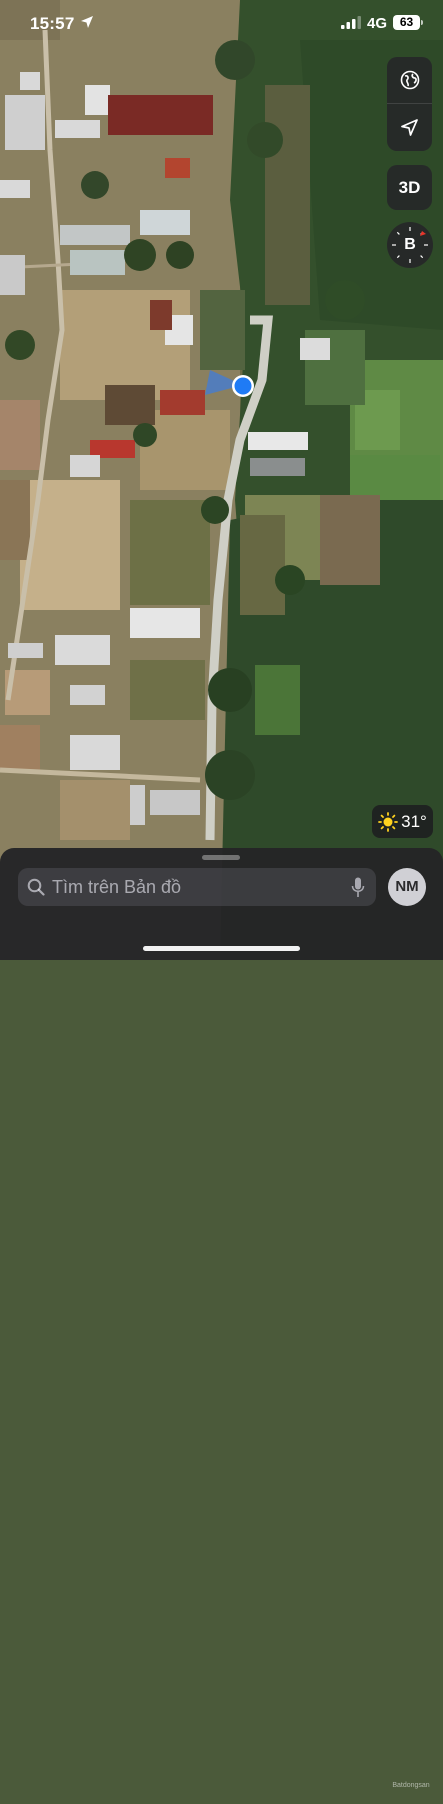 This screenshot has height=1804, width=443. Describe the element at coordinates (377, 23) in the screenshot. I see `network-type: 4G` at that location.